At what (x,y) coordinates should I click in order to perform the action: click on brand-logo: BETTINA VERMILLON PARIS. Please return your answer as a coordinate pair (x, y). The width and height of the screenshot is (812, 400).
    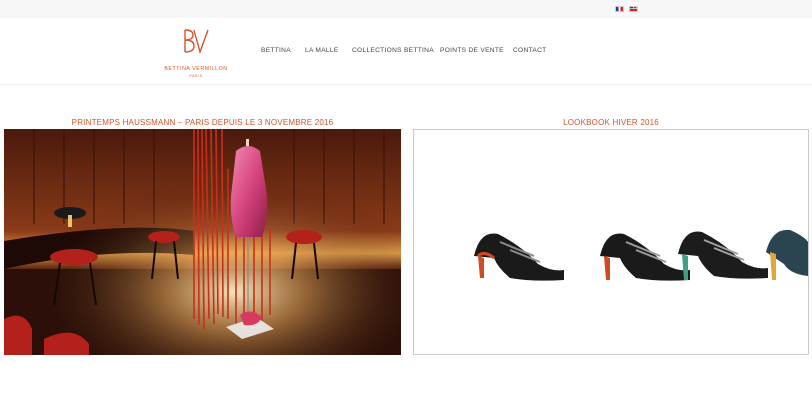
    Looking at the image, I should click on (196, 54).